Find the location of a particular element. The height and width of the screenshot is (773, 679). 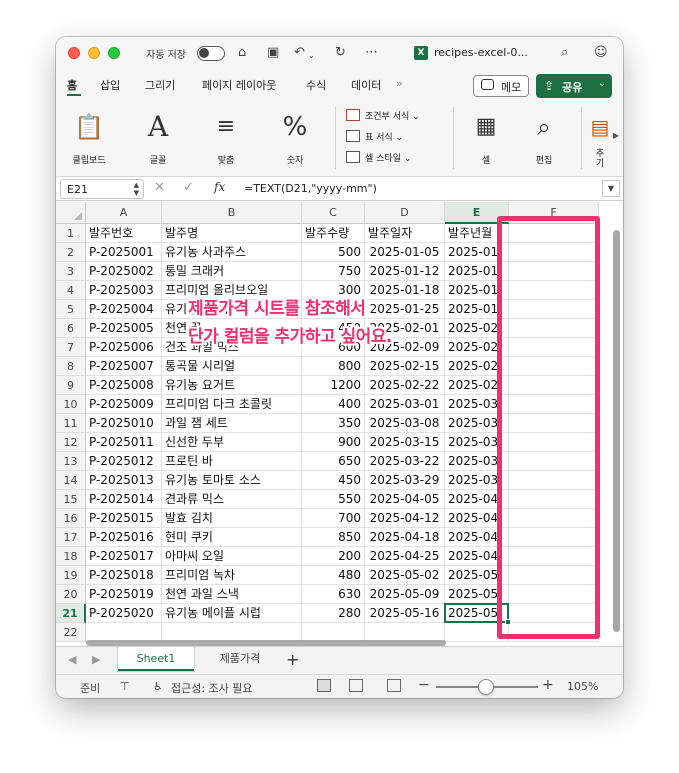

table-cell: P-2025016 is located at coordinates (124, 537).